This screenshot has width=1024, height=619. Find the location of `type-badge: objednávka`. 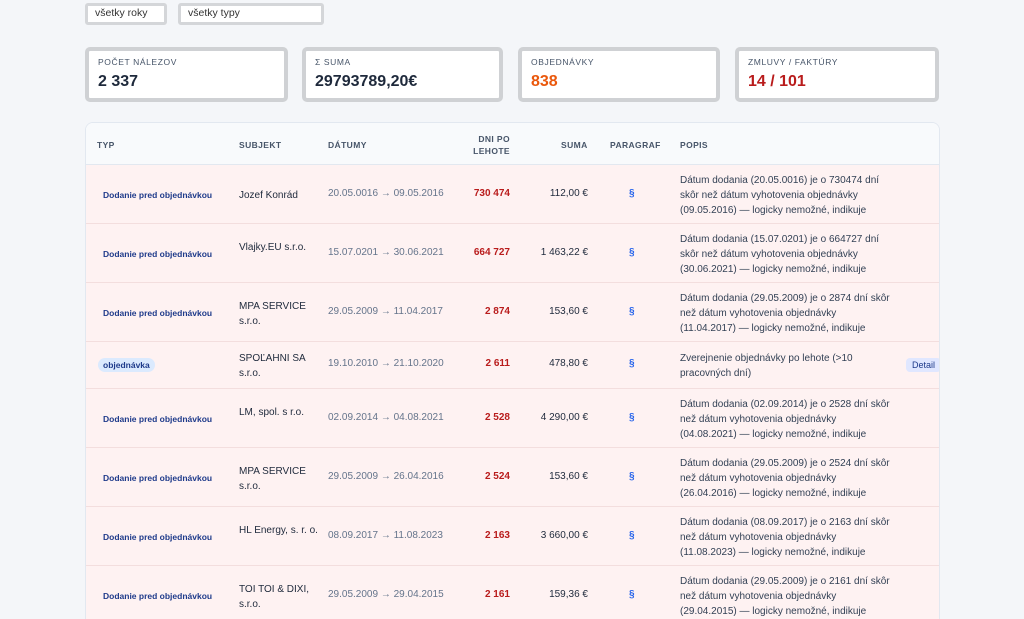

type-badge: objednávka is located at coordinates (126, 365).